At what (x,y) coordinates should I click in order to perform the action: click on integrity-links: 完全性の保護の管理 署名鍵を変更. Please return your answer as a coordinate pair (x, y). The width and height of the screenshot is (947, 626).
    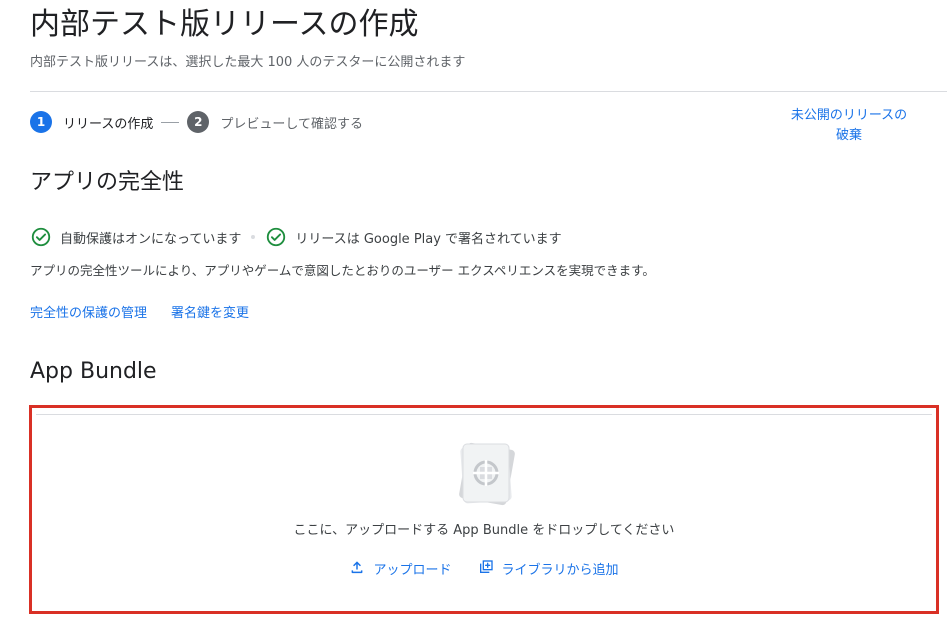
    Looking at the image, I should click on (139, 314).